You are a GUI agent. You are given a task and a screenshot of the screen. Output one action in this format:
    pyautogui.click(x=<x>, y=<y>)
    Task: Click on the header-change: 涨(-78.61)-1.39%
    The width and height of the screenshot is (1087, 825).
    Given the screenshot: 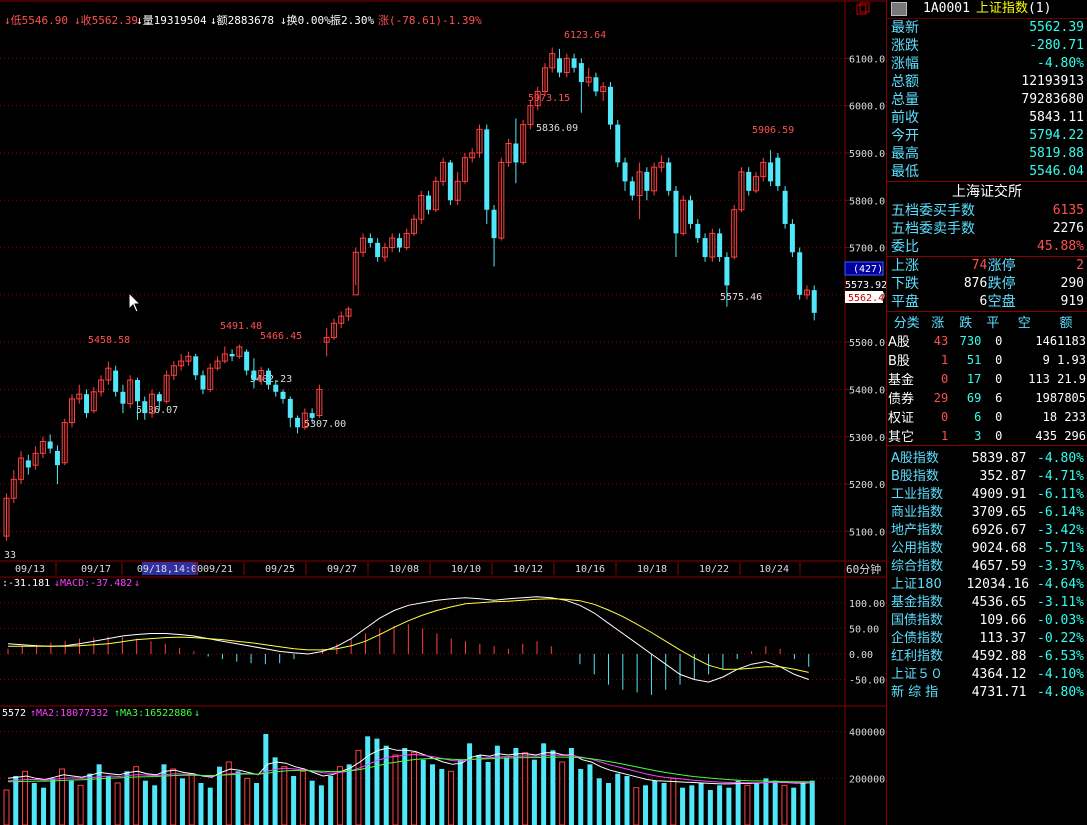 What is the action you would take?
    pyautogui.click(x=430, y=20)
    